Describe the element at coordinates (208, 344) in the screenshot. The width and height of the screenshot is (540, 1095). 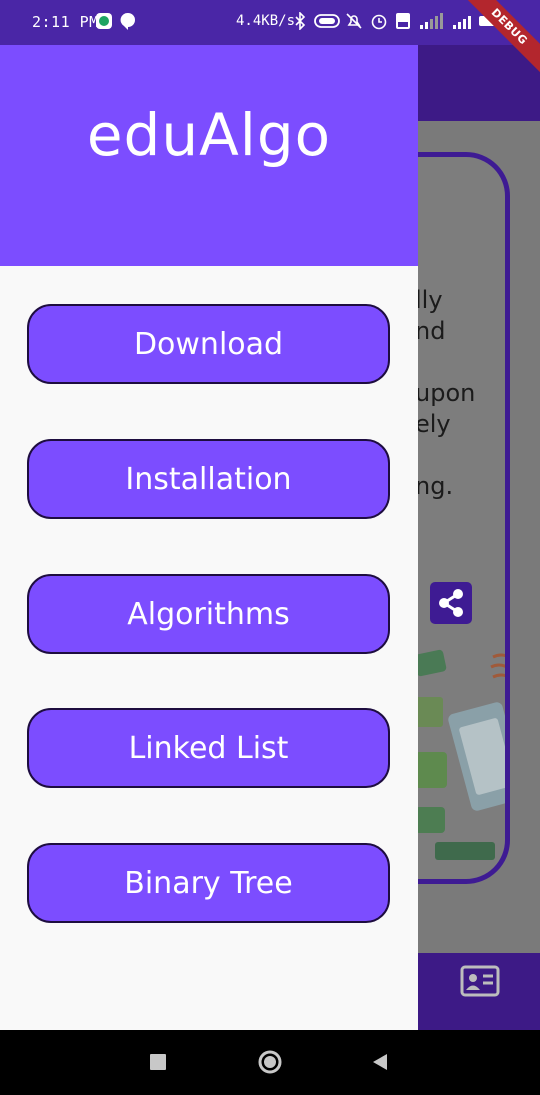
I see `download-button: Download` at that location.